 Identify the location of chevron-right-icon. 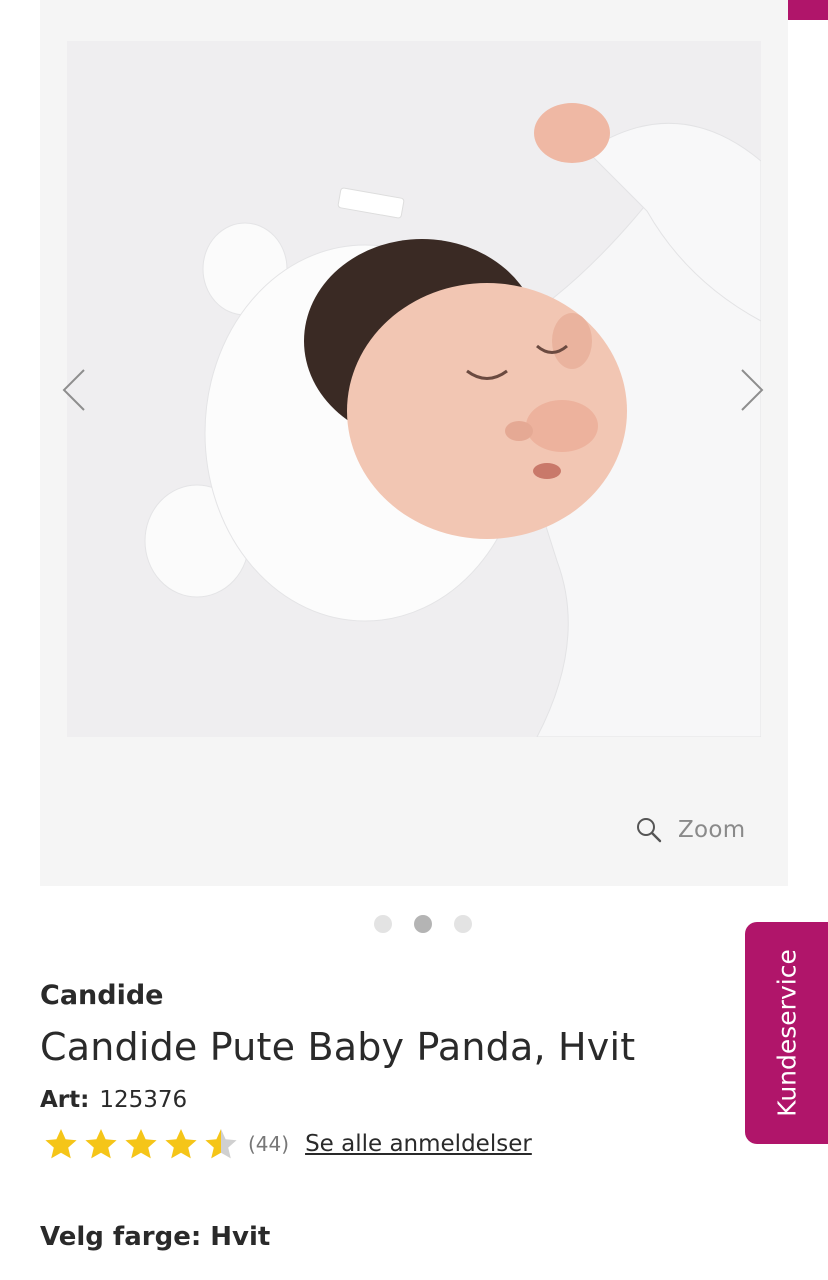
(752, 390).